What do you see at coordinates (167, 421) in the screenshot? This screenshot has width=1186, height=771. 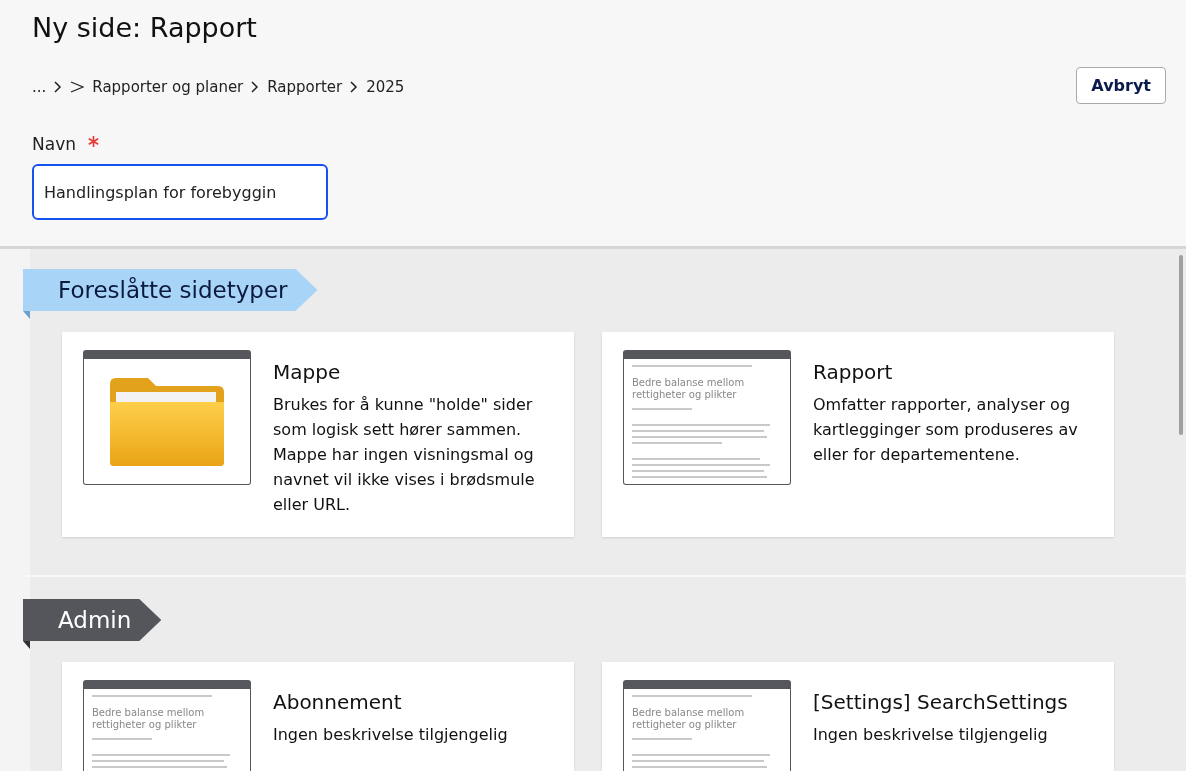 I see `folder-icon` at bounding box center [167, 421].